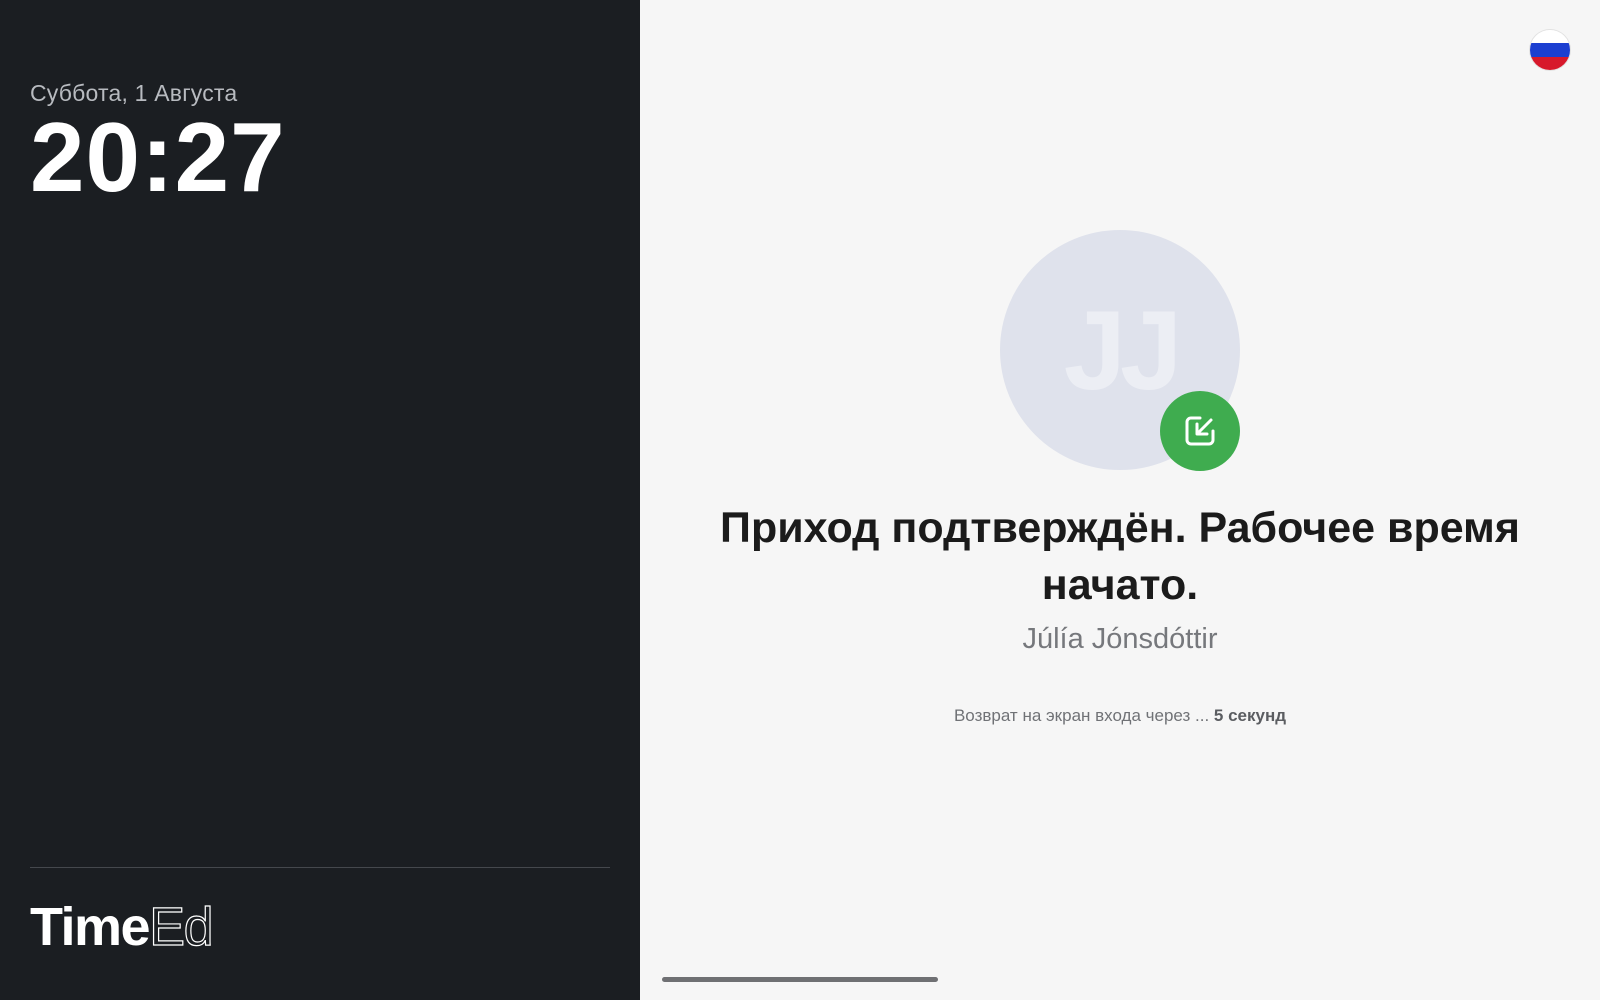  I want to click on flag-stripe-red, so click(1550, 63).